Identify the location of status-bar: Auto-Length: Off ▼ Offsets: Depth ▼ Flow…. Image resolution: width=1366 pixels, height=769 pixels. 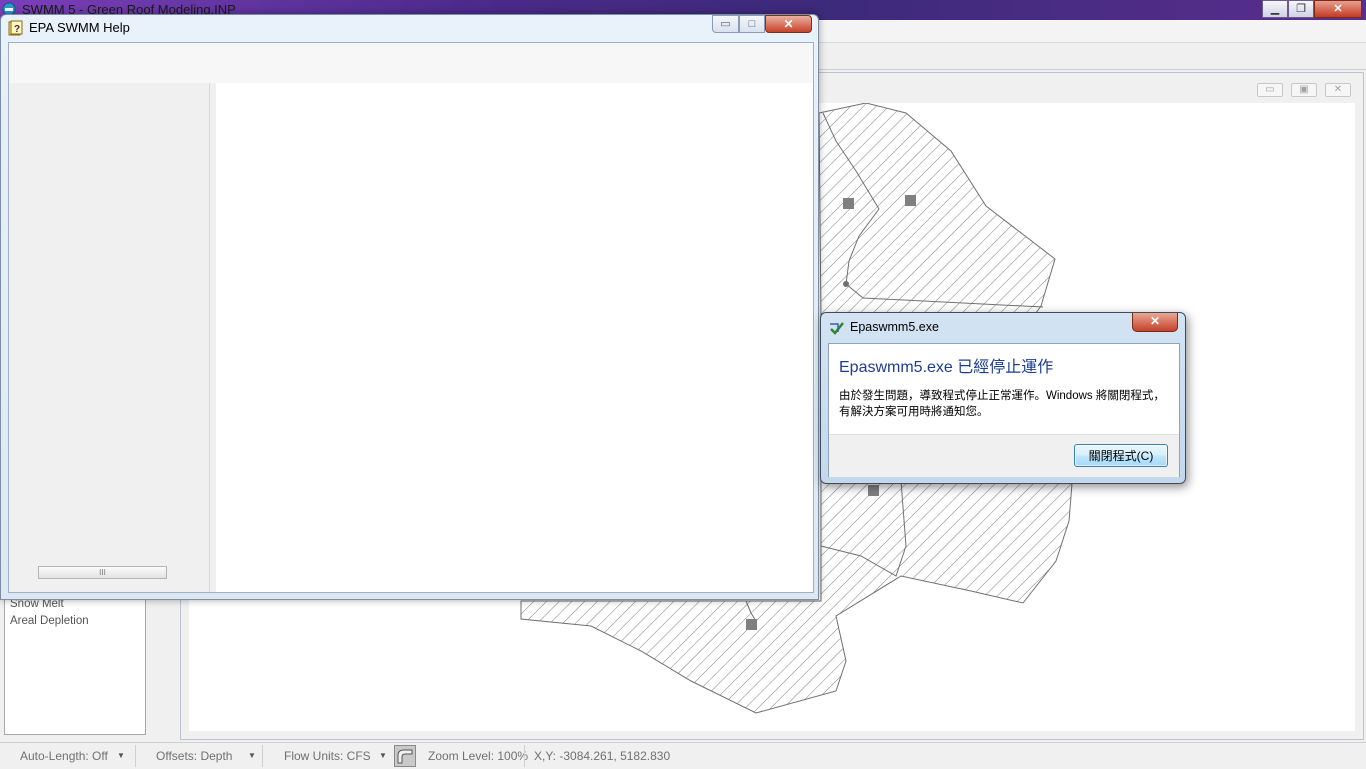
(683, 755).